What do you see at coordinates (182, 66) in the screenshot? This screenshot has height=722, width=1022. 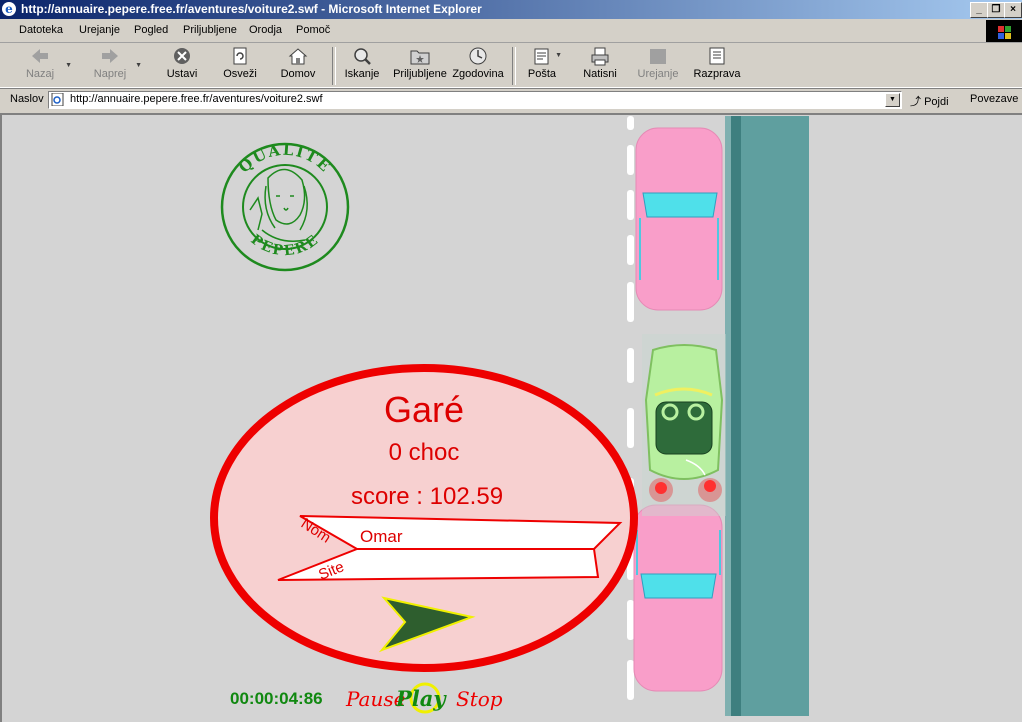 I see `stop-button: Ustavi` at bounding box center [182, 66].